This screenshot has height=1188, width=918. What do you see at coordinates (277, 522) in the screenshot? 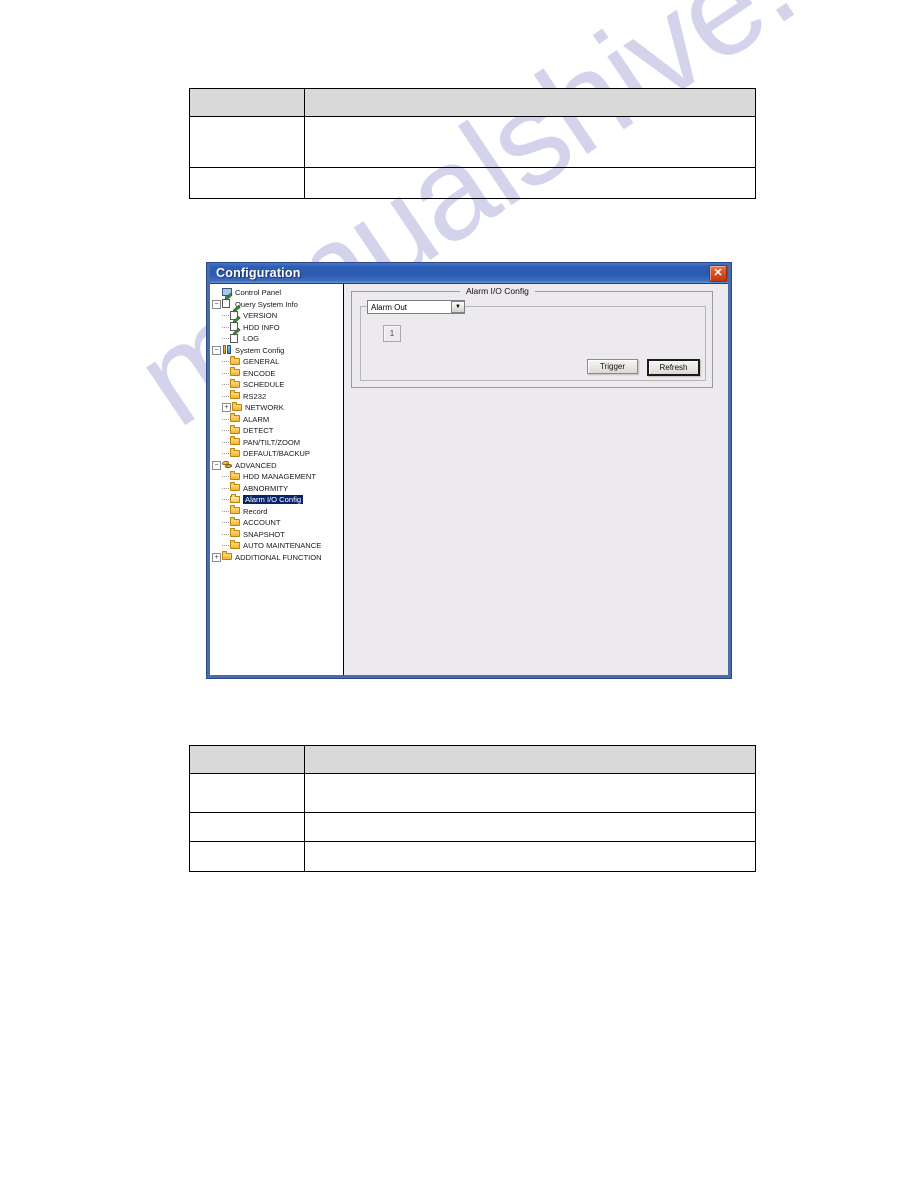
I see `tree-item-account: ACCOUNT` at bounding box center [277, 522].